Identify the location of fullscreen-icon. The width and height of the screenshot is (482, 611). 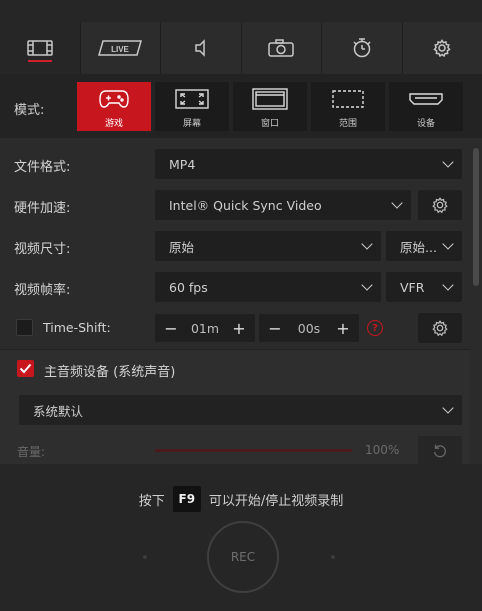
(192, 99).